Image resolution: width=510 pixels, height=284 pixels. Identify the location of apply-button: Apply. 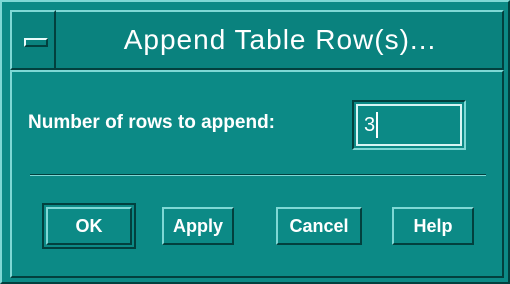
(198, 226).